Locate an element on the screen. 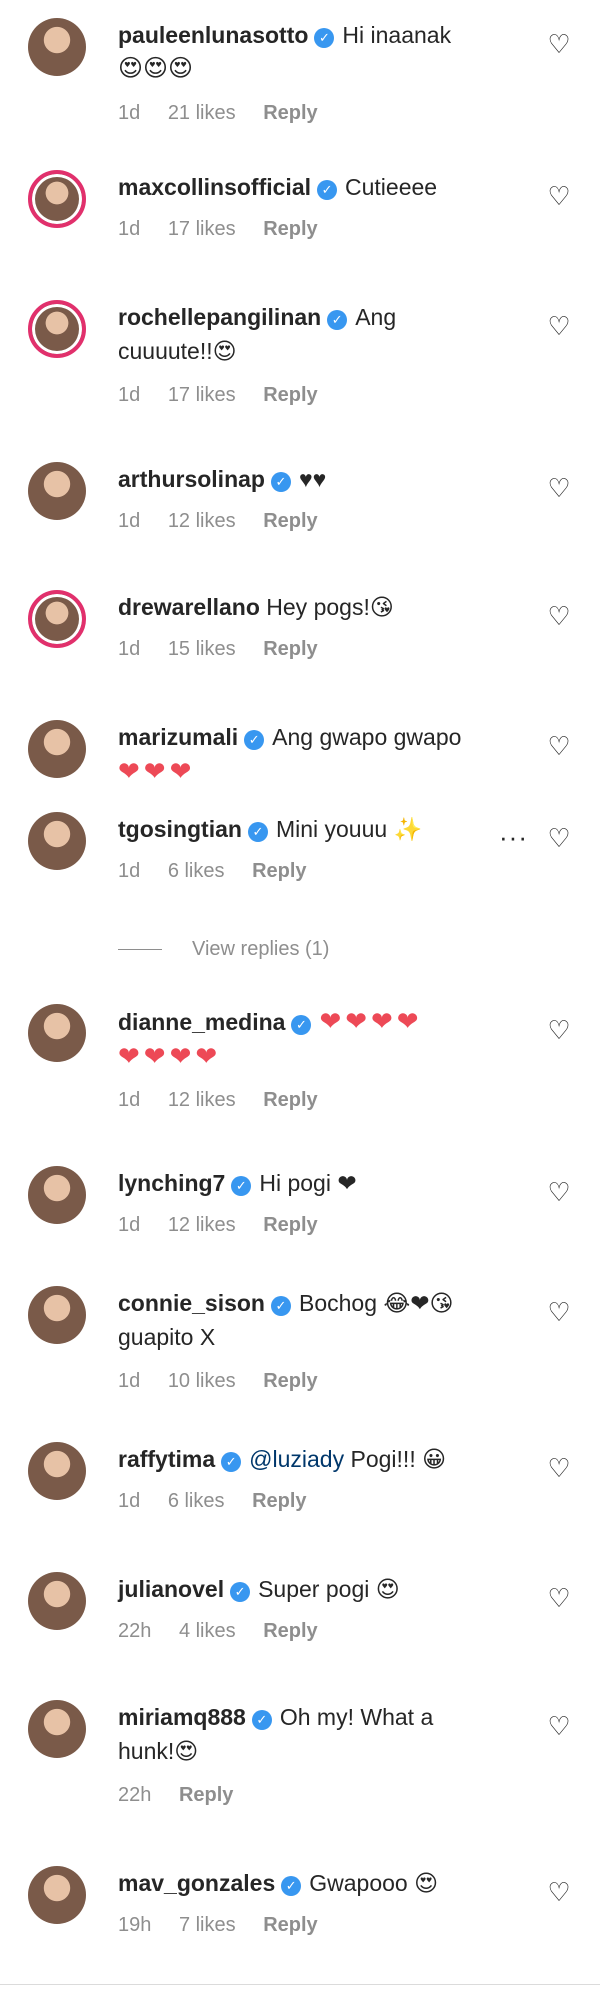 This screenshot has height=1990, width=600. username: julianovel is located at coordinates (171, 1589).